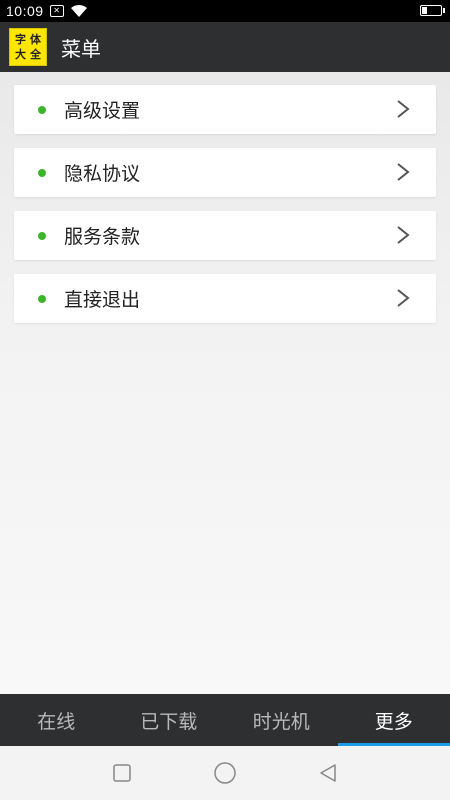 This screenshot has height=800, width=450. I want to click on app-logo: 字 体 大 全, so click(28, 47).